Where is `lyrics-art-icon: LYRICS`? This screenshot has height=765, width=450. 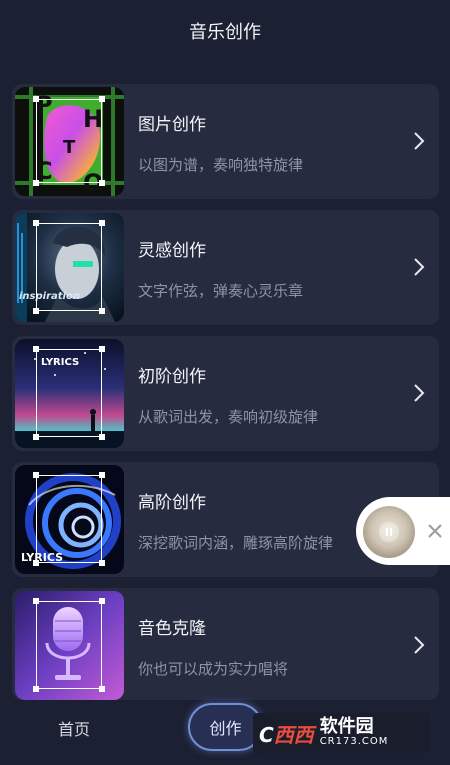
lyrics-art-icon: LYRICS is located at coordinates (69, 393).